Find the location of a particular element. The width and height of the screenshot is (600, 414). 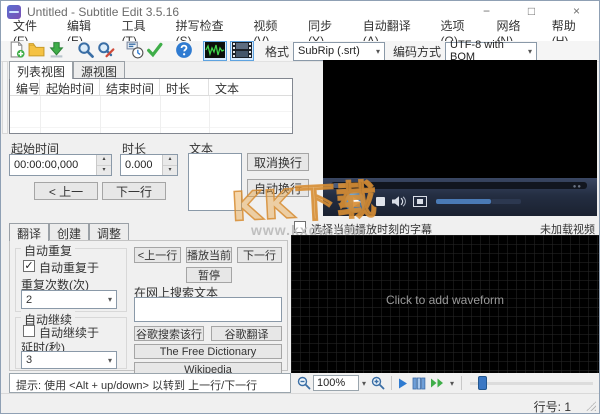

find-button is located at coordinates (85, 51).